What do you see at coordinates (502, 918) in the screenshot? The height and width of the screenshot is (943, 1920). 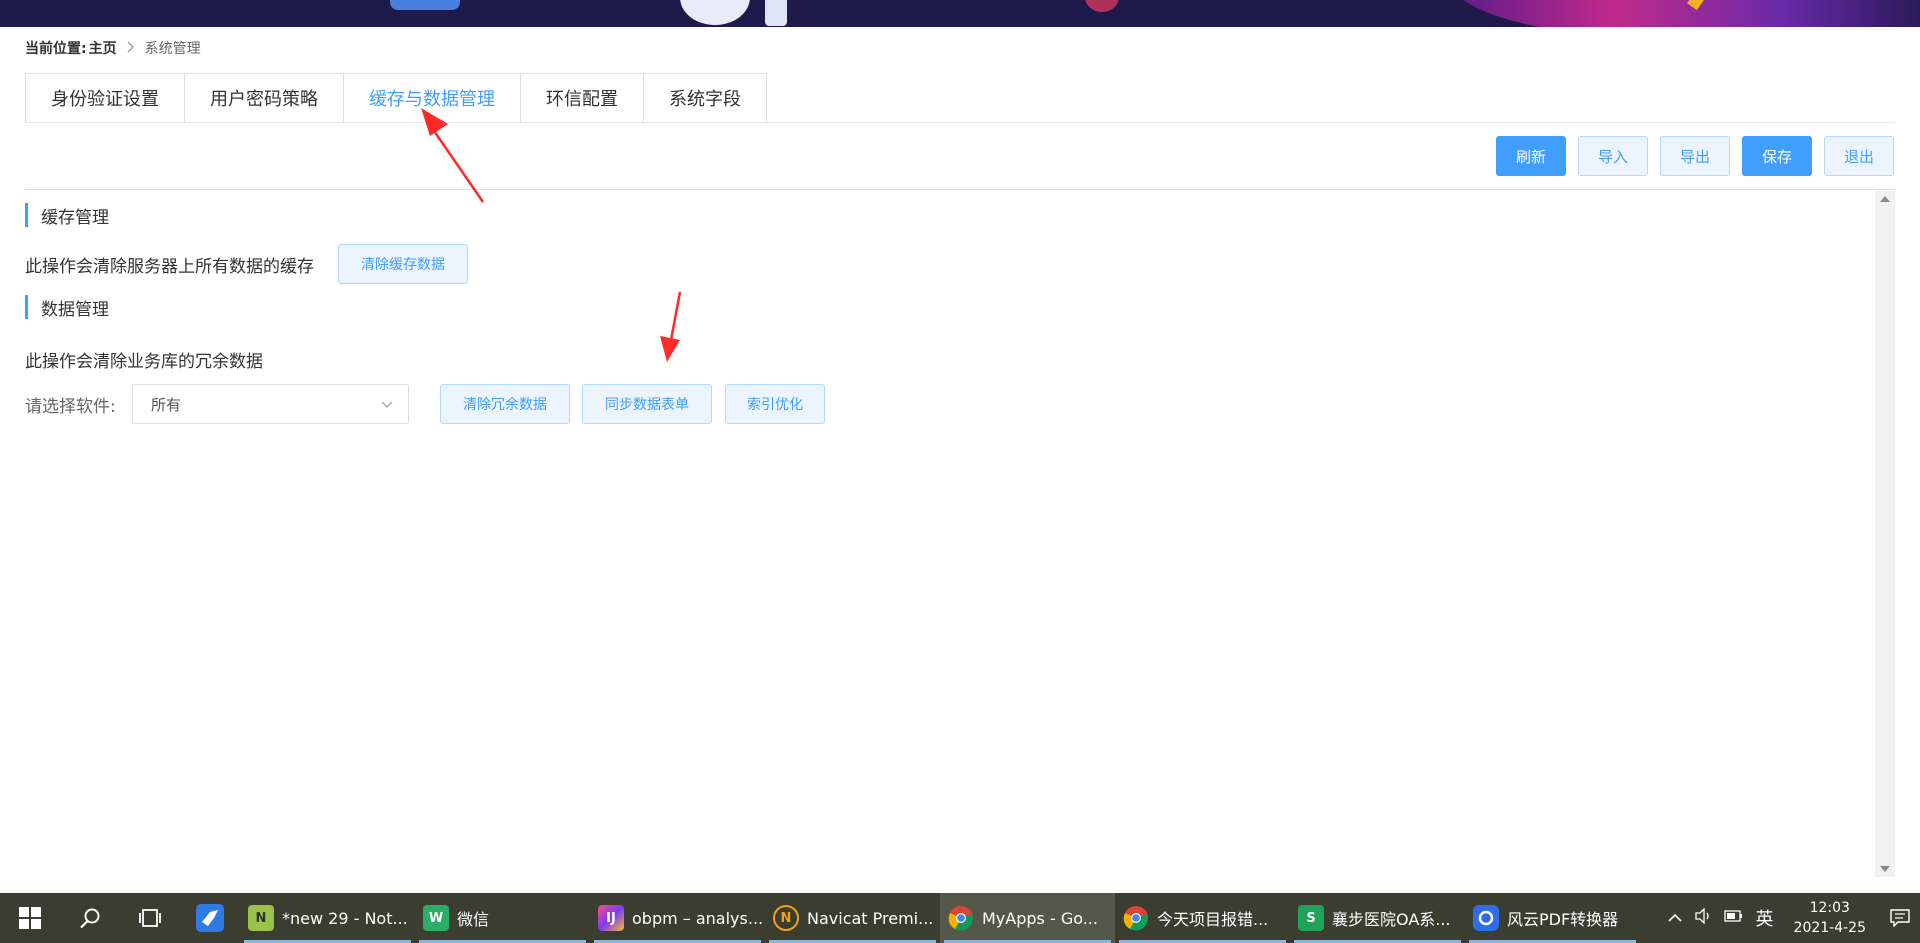 I see `taskbar-app-wechat: W 微信` at bounding box center [502, 918].